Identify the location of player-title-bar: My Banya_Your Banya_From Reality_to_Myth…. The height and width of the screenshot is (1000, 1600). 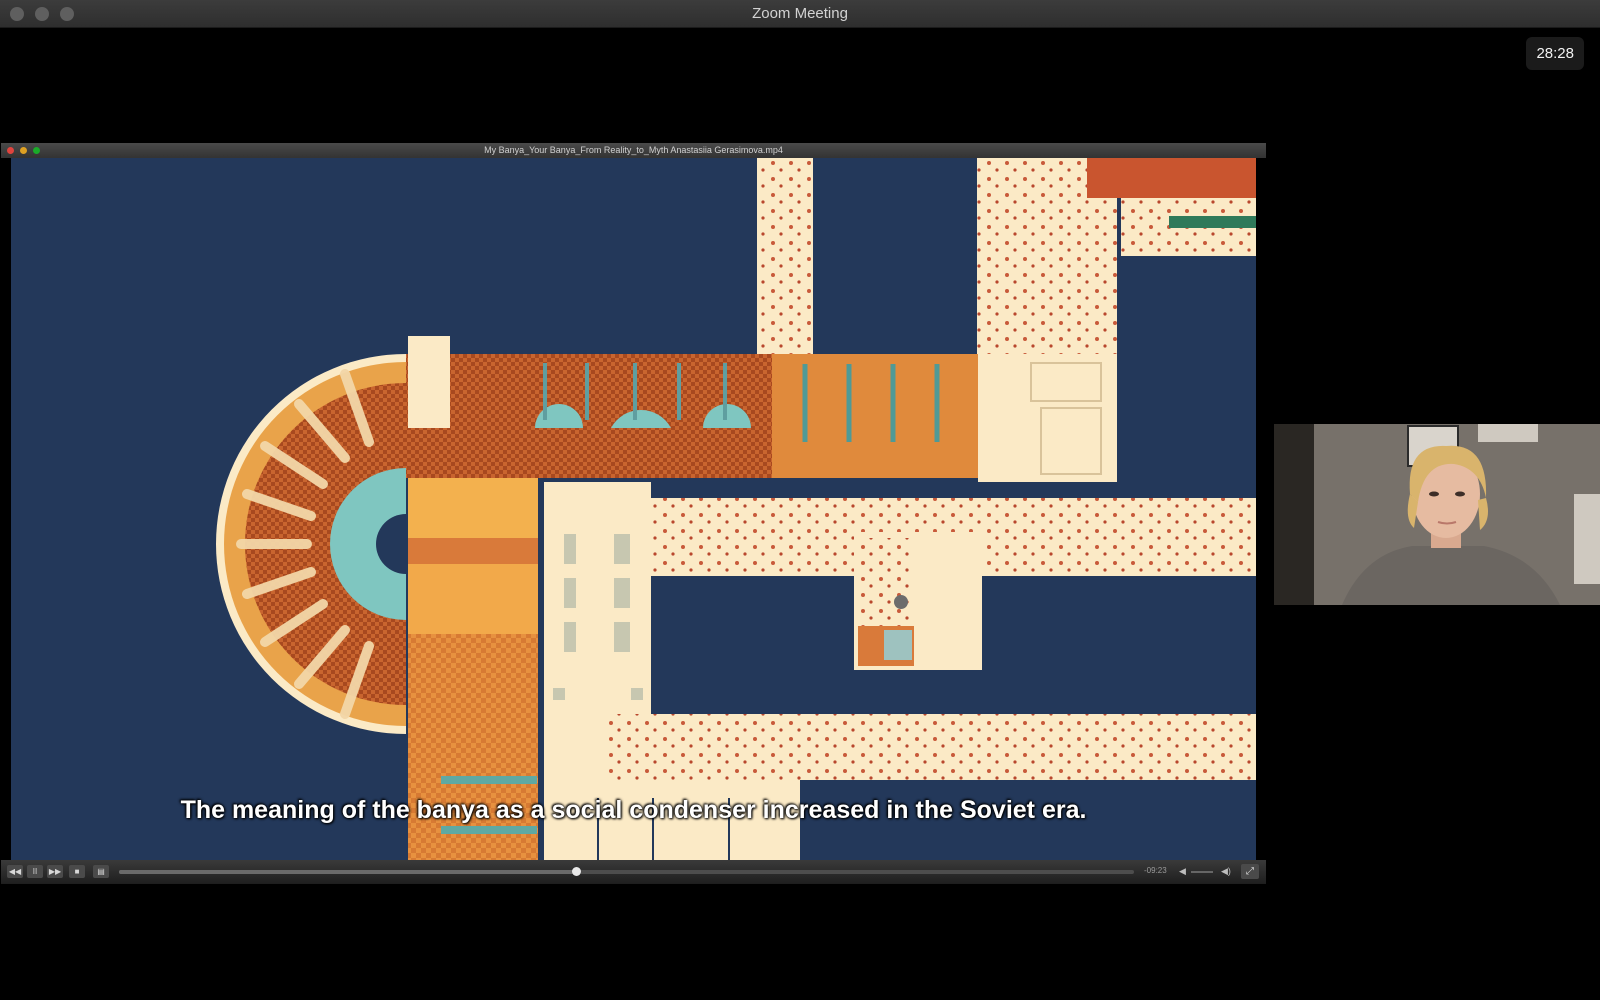
(633, 150).